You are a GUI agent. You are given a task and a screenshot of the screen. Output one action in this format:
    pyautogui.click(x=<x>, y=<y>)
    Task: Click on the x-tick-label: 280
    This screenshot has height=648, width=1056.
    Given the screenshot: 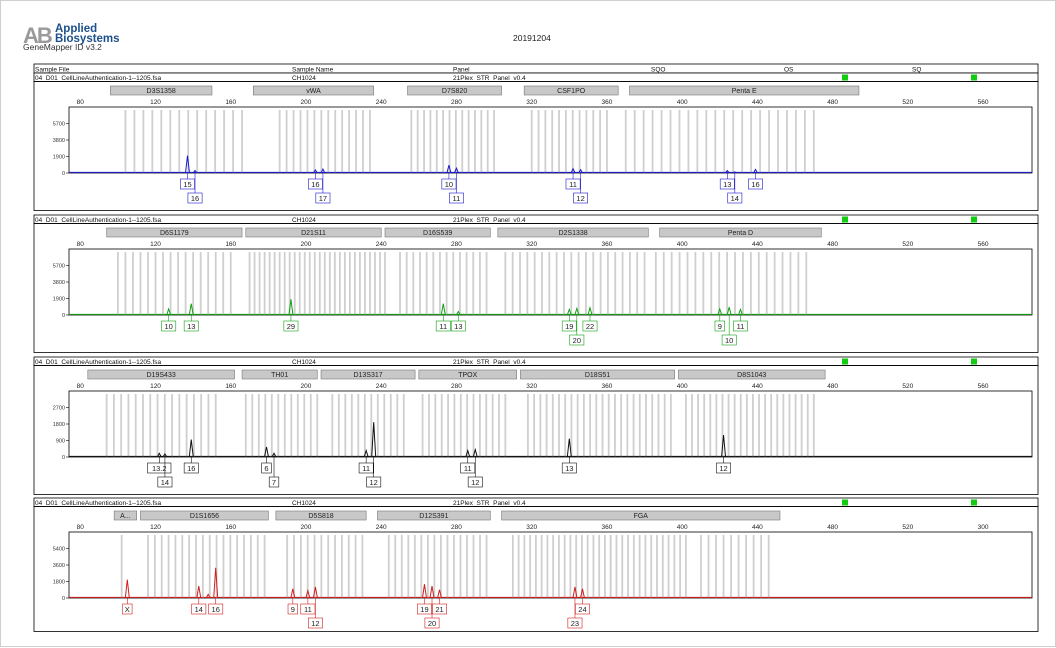 What is the action you would take?
    pyautogui.click(x=456, y=244)
    